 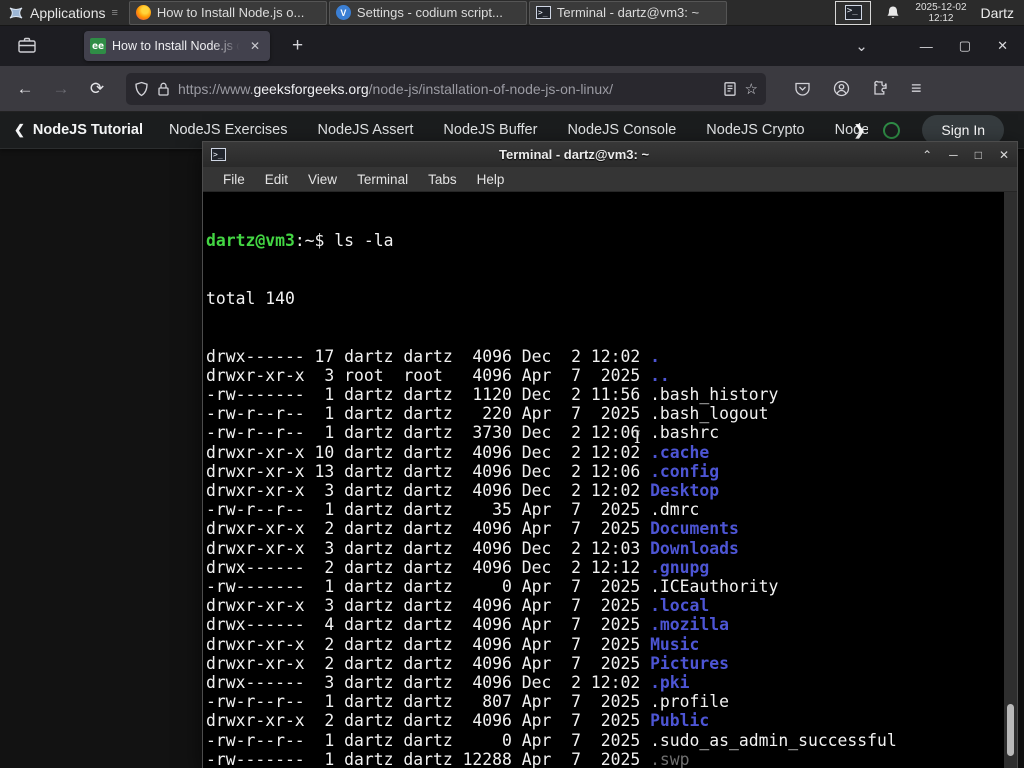 What do you see at coordinates (382, 179) in the screenshot?
I see `menu-terminal: Terminal` at bounding box center [382, 179].